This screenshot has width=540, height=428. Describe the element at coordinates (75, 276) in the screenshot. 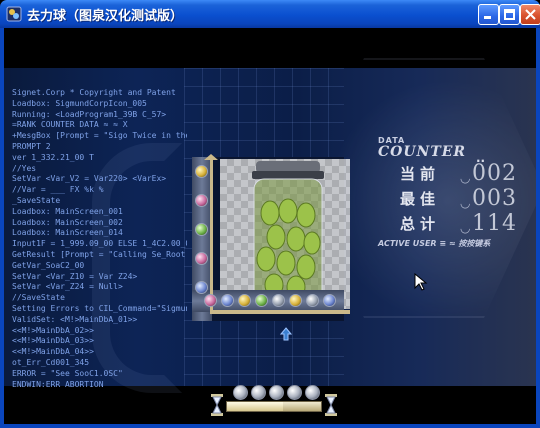

I see `console-log-line: SetVar <Var_Z10 = Var Z24>` at that location.